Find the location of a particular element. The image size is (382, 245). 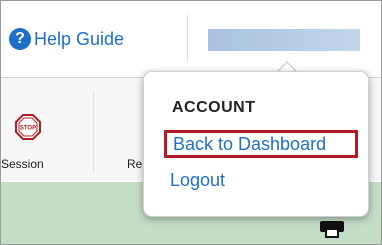

stop-session-label: p Session is located at coordinates (22, 164).